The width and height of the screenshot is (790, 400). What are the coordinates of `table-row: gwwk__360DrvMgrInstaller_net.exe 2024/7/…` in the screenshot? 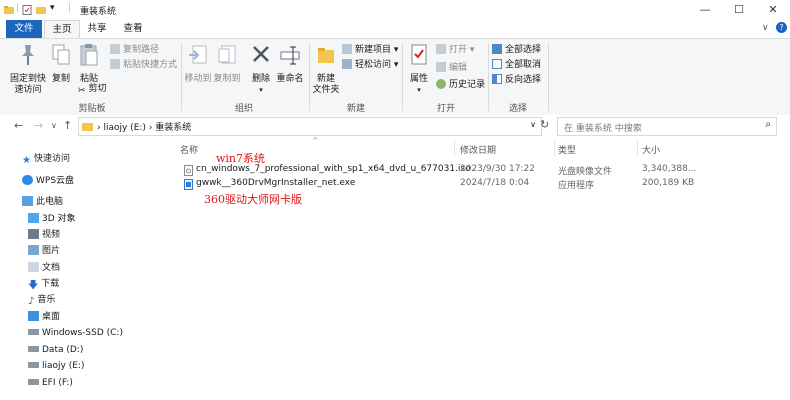 It's located at (440, 185).